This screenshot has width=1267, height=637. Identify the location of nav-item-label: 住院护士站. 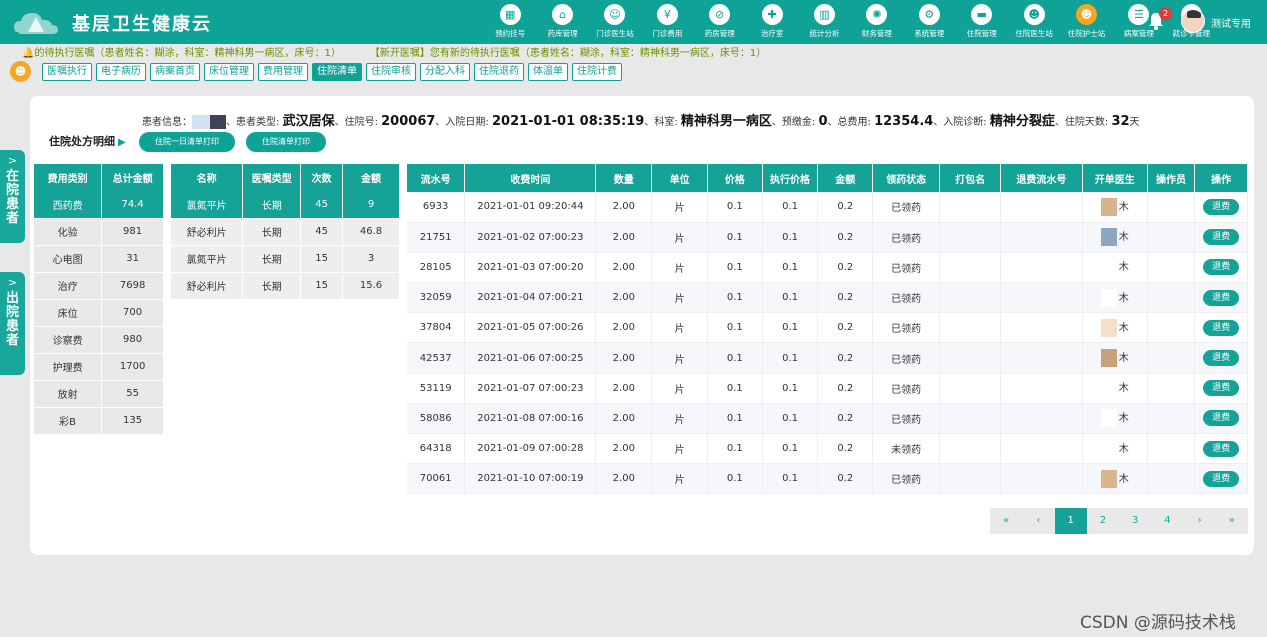
(1086, 33).